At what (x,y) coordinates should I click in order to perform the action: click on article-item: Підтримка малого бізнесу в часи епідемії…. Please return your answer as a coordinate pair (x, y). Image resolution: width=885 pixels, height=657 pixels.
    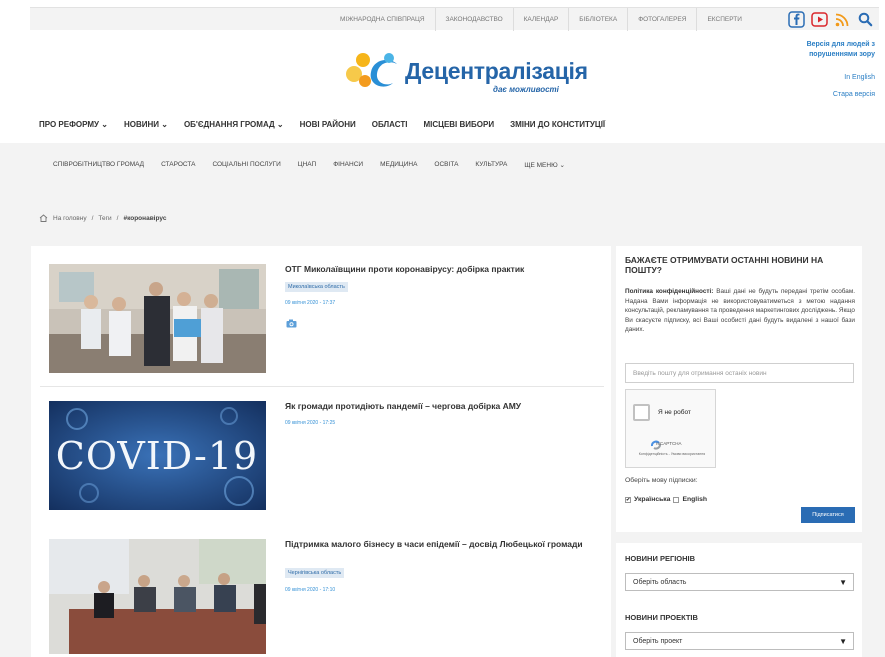
    Looking at the image, I should click on (322, 596).